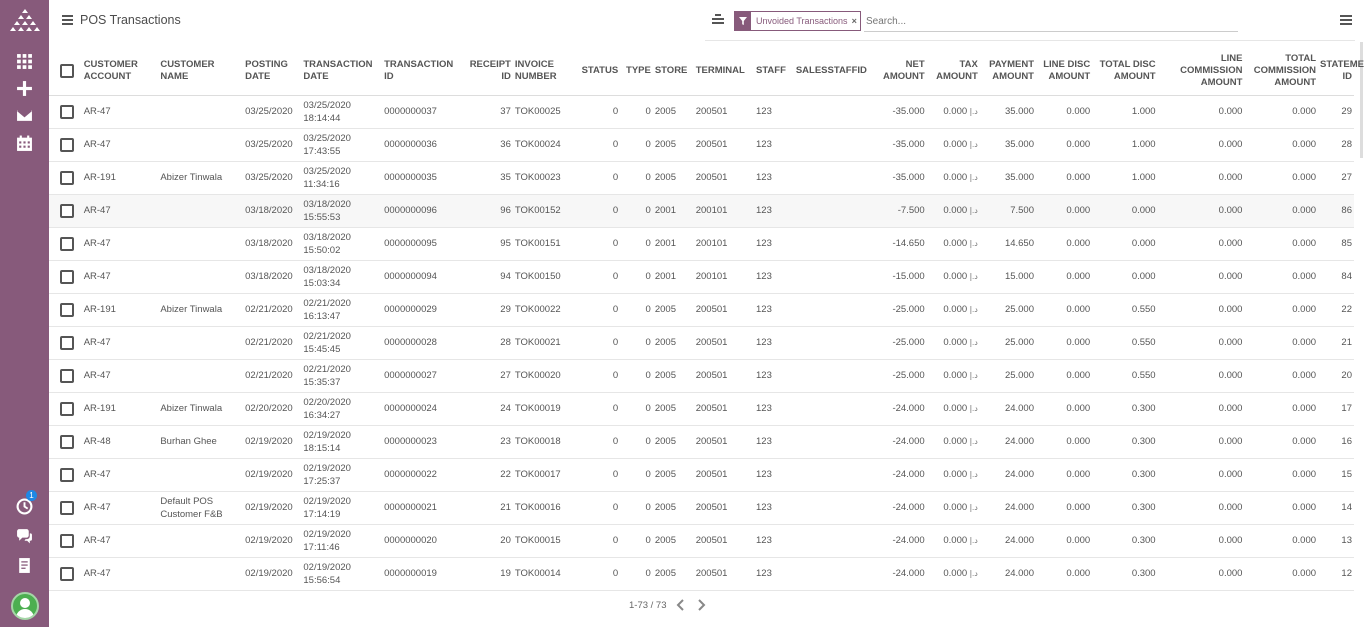 This screenshot has height=627, width=1364. Describe the element at coordinates (201, 343) in the screenshot. I see `cell-name` at that location.